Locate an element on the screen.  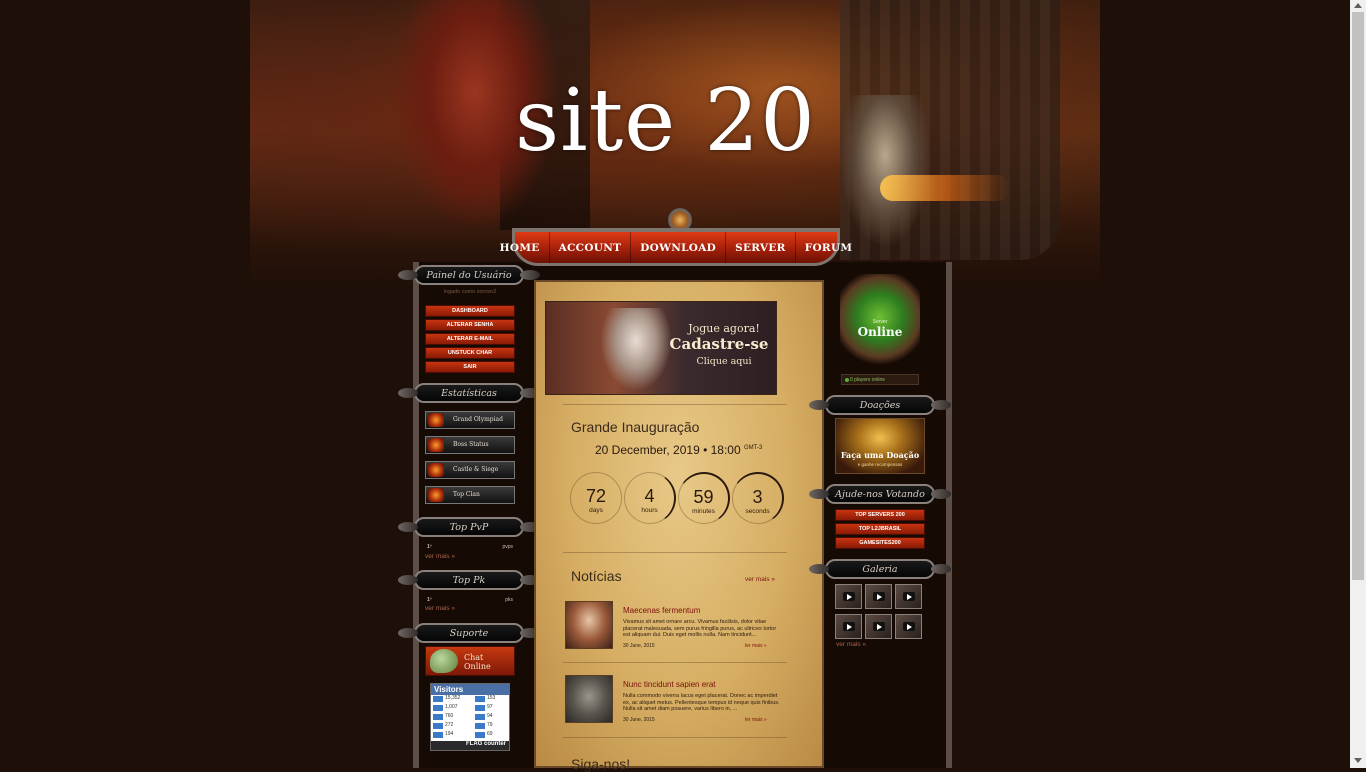
countdown-label: hours is located at coordinates (649, 510).